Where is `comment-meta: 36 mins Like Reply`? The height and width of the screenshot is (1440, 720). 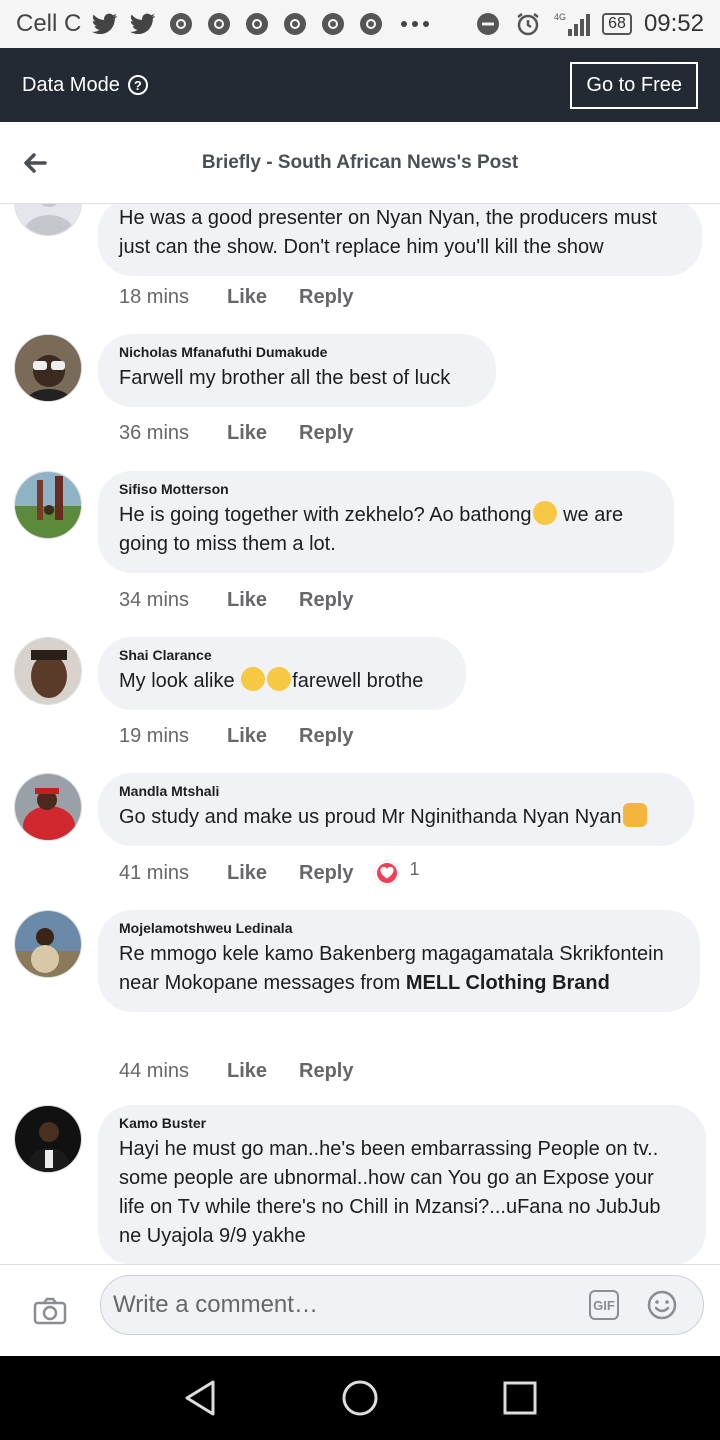 comment-meta: 36 mins Like Reply is located at coordinates (236, 433).